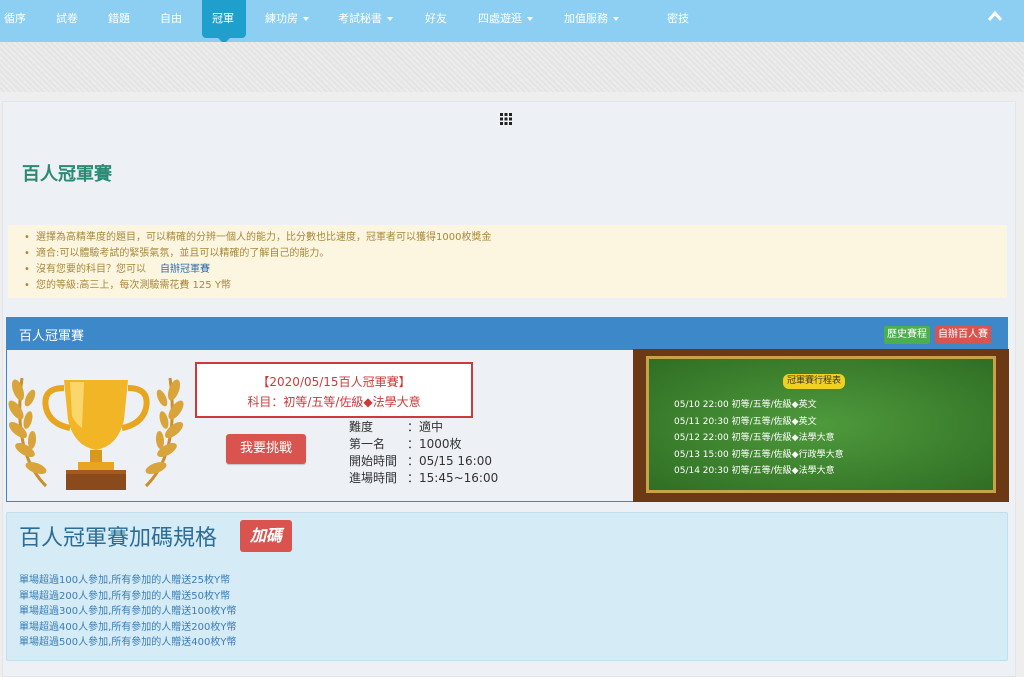 The height and width of the screenshot is (677, 1024). What do you see at coordinates (171, 19) in the screenshot?
I see `nav-item-free: 自由` at bounding box center [171, 19].